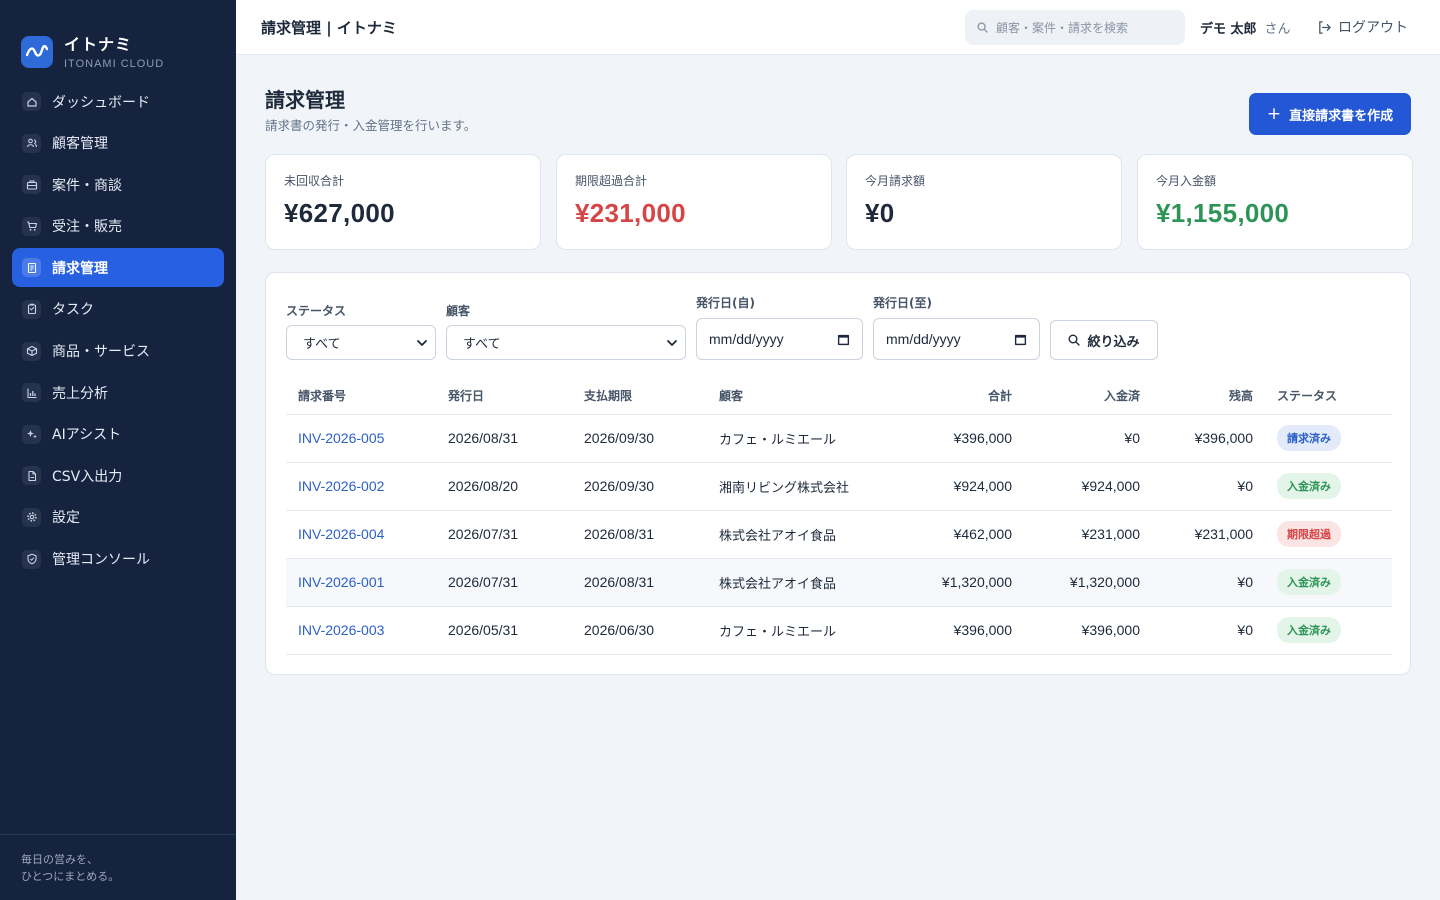 This screenshot has height=900, width=1440. Describe the element at coordinates (960, 396) in the screenshot. I see `col-total: 合計` at that location.